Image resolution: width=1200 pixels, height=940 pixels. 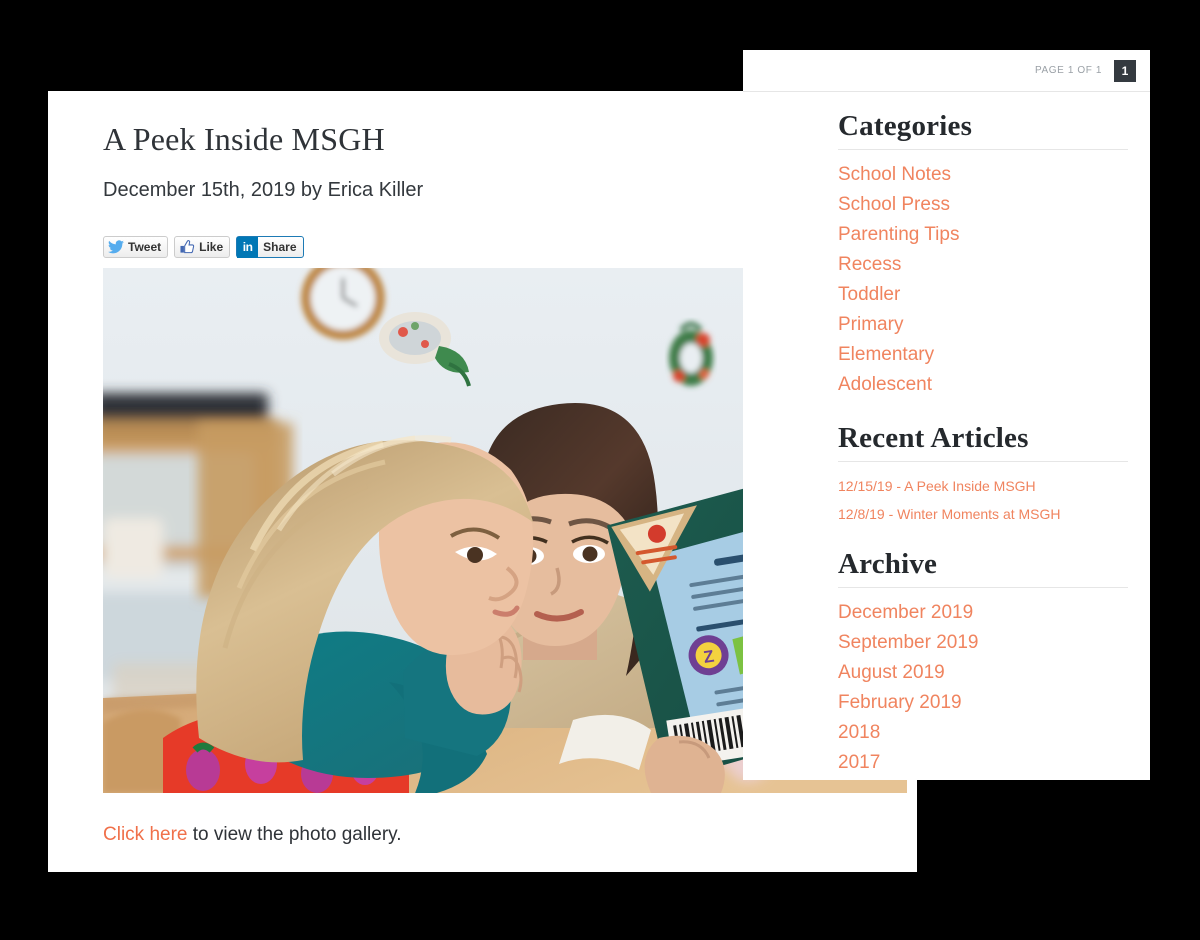 What do you see at coordinates (248, 247) in the screenshot?
I see `linkedin-in-icon: in` at bounding box center [248, 247].